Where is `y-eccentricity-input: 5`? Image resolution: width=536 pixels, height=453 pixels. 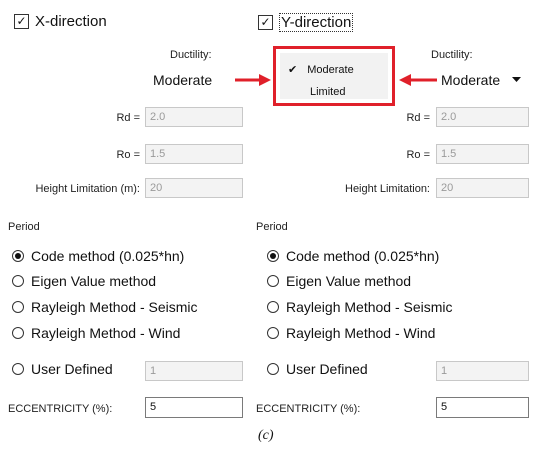 y-eccentricity-input: 5 is located at coordinates (482, 407).